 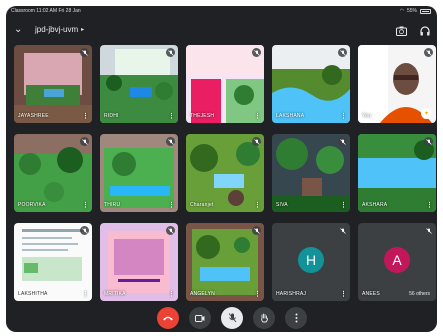 What do you see at coordinates (202, 294) in the screenshot?
I see `participant-name: ANGELYN` at bounding box center [202, 294].